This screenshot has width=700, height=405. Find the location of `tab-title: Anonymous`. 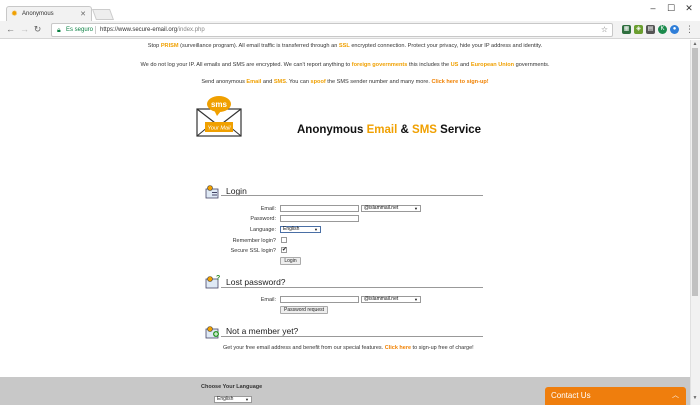

tab-title: Anonymous is located at coordinates (38, 14).